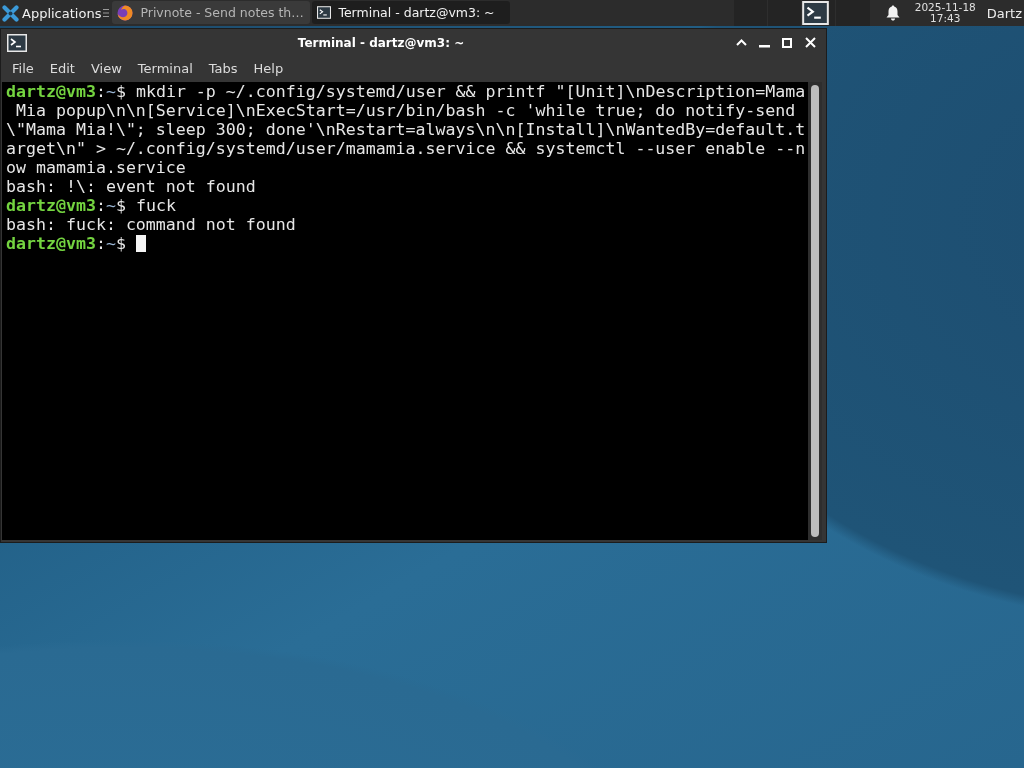 The width and height of the screenshot is (1024, 768). I want to click on maximize-icon, so click(787, 42).